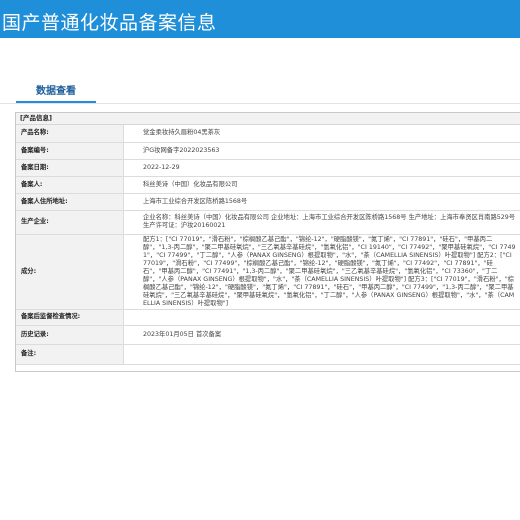  I want to click on section-title: [产品信息], so click(268, 119).